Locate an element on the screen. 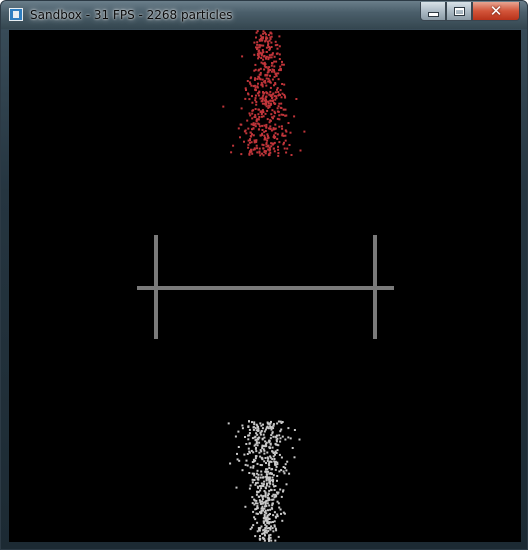 The width and height of the screenshot is (528, 550). title-bar: Sandbox - 31 FPS - 2268 particles ✕ is located at coordinates (264, 15).